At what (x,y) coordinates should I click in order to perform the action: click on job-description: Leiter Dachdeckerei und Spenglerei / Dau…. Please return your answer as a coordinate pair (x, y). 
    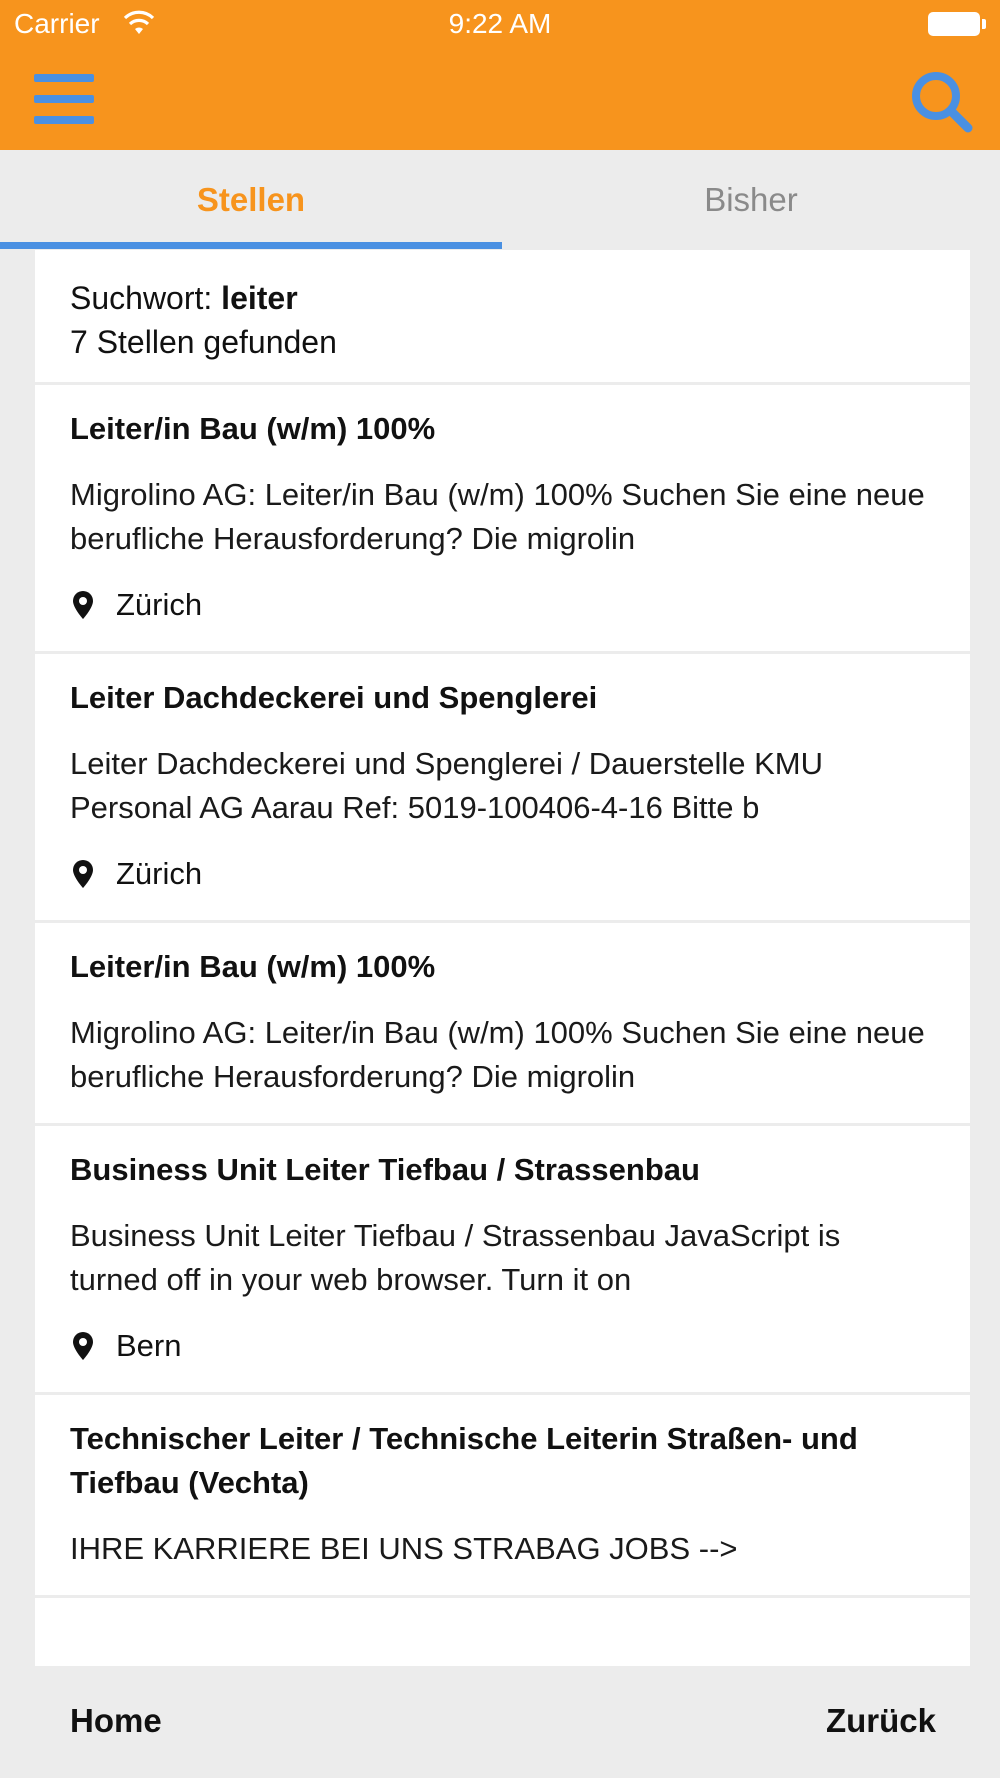
    Looking at the image, I should click on (447, 785).